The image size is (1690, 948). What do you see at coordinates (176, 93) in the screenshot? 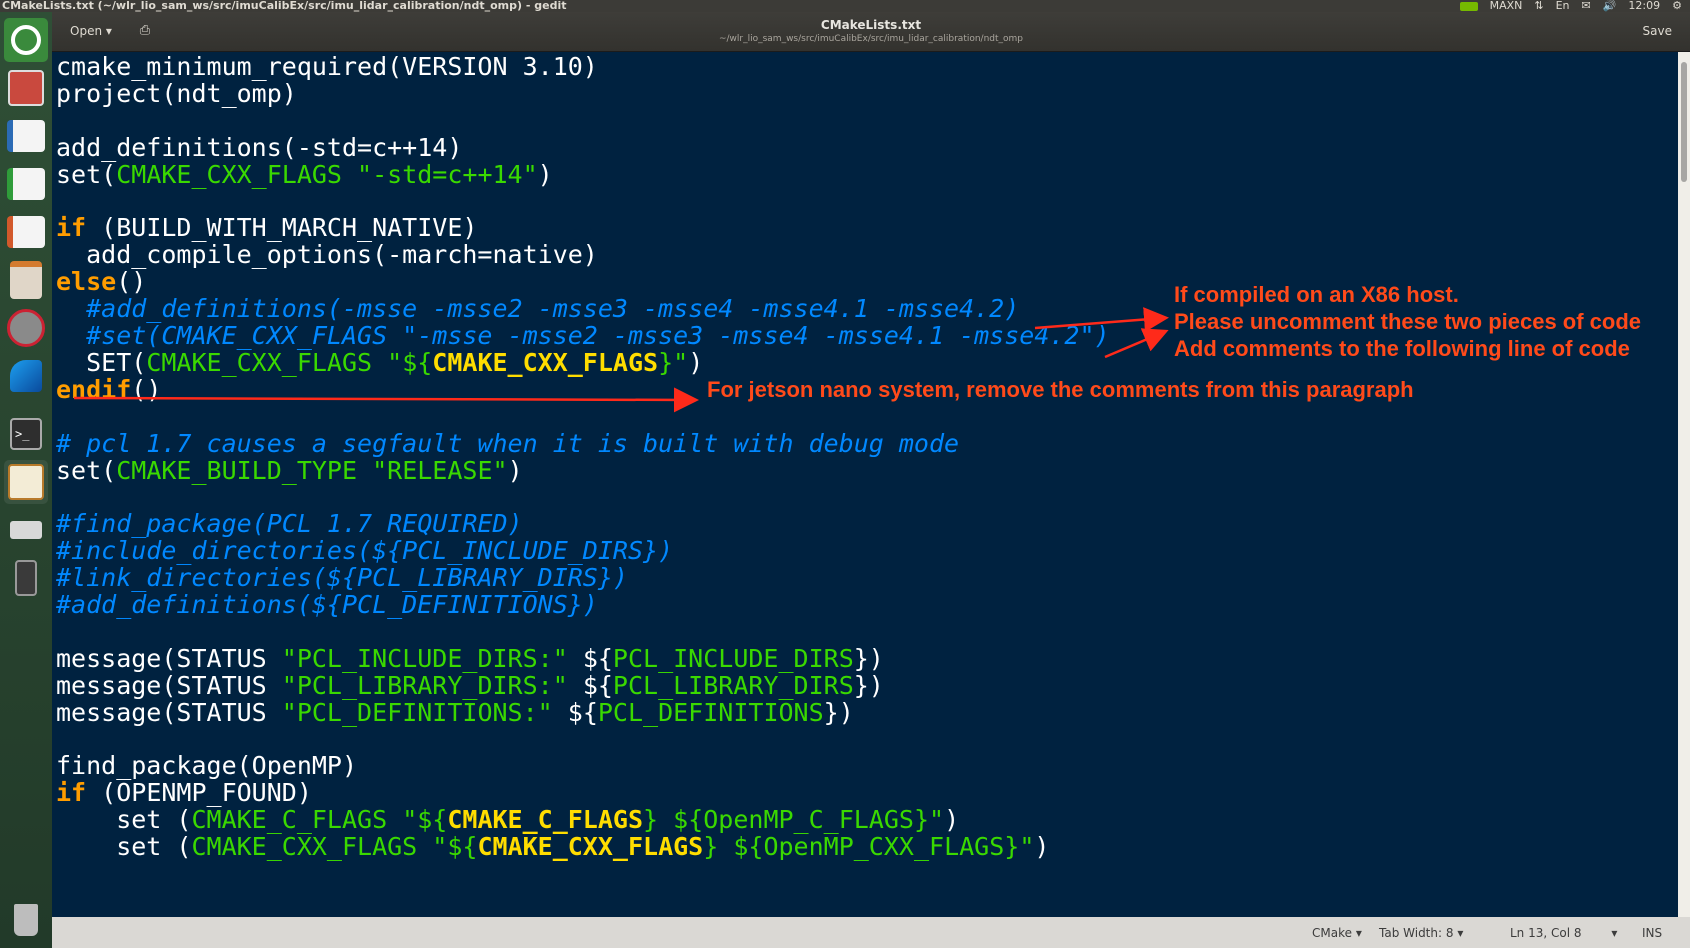
I see `code-line: project(ndt_omp)` at bounding box center [176, 93].